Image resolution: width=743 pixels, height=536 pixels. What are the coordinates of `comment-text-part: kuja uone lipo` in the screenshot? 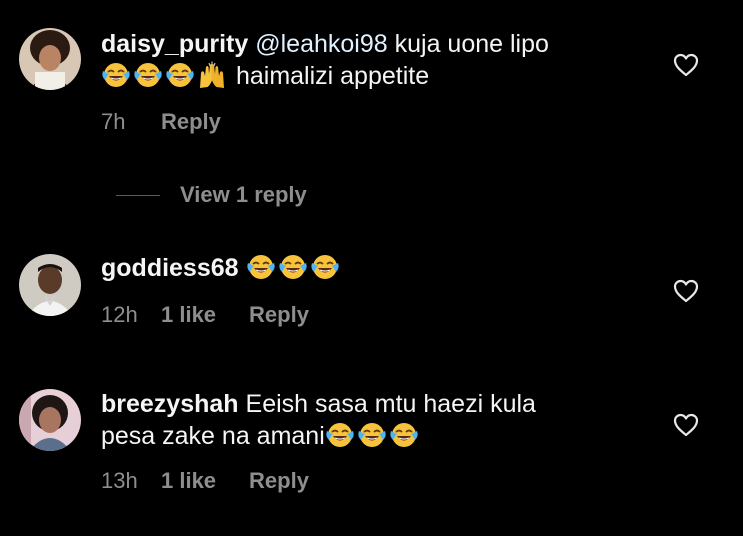 It's located at (471, 44).